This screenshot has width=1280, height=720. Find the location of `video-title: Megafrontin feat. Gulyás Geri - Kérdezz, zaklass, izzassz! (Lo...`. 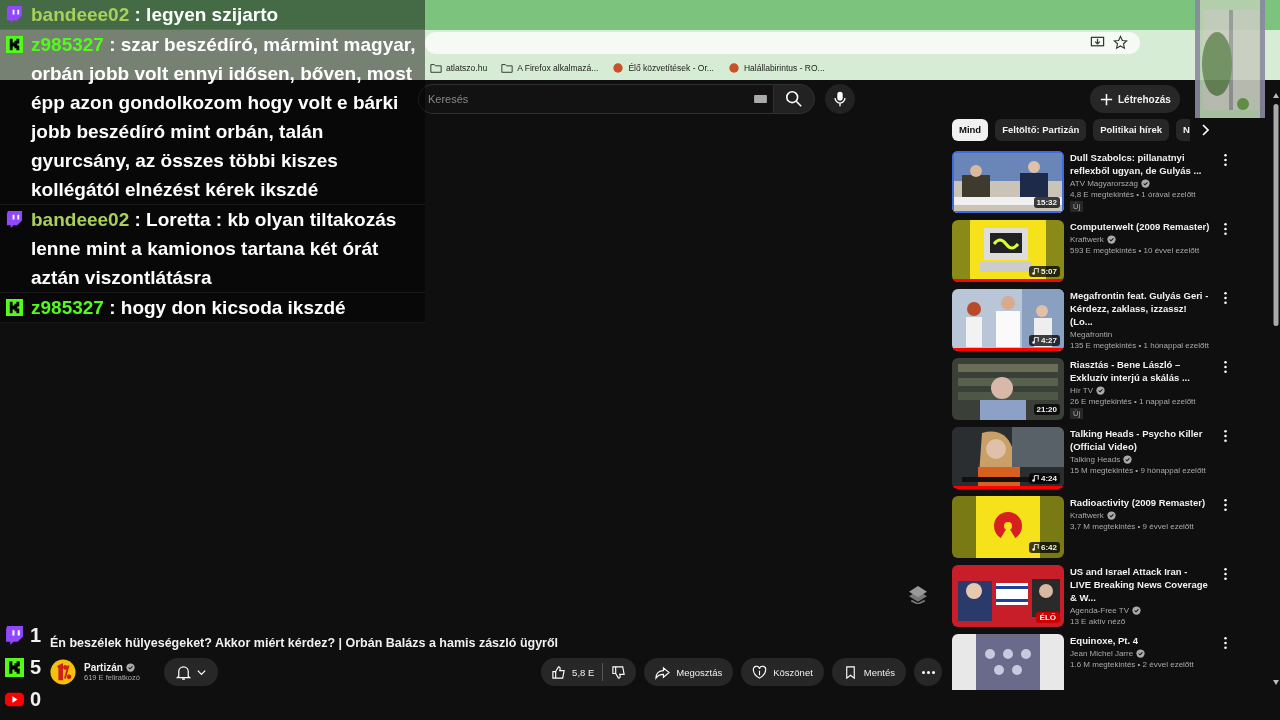

video-title: Megafrontin feat. Gulyás Geri - Kérdezz, zaklass, izzassz! (Lo... is located at coordinates (1140, 308).